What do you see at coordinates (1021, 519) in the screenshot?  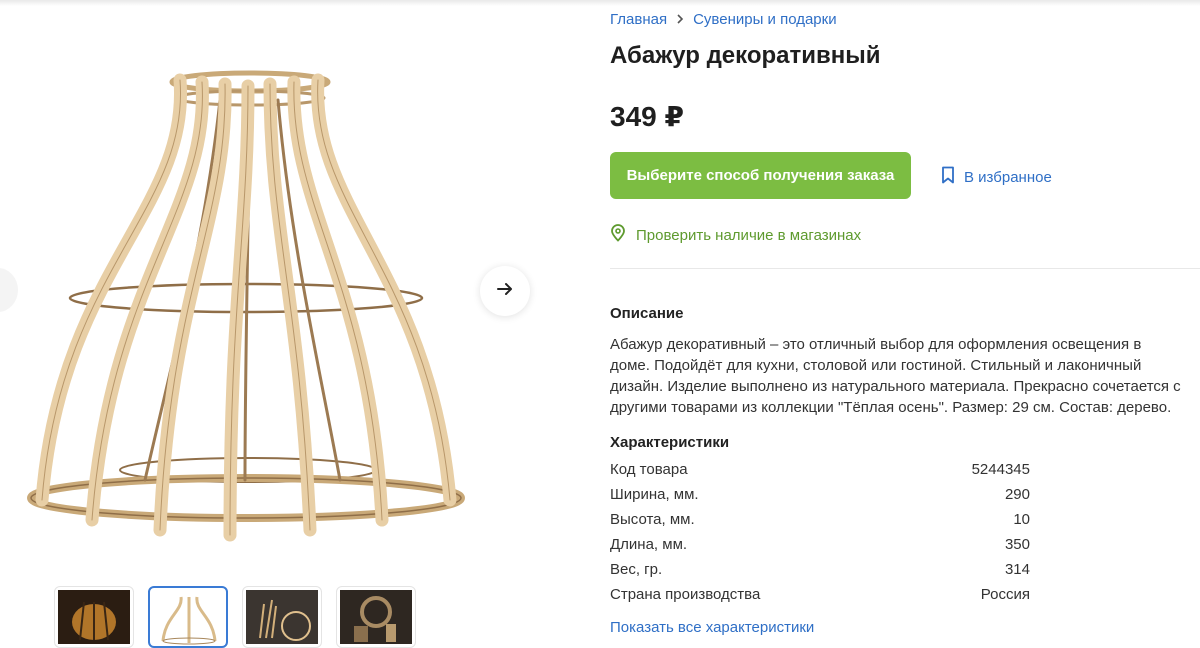 I see `spec-value: 10` at bounding box center [1021, 519].